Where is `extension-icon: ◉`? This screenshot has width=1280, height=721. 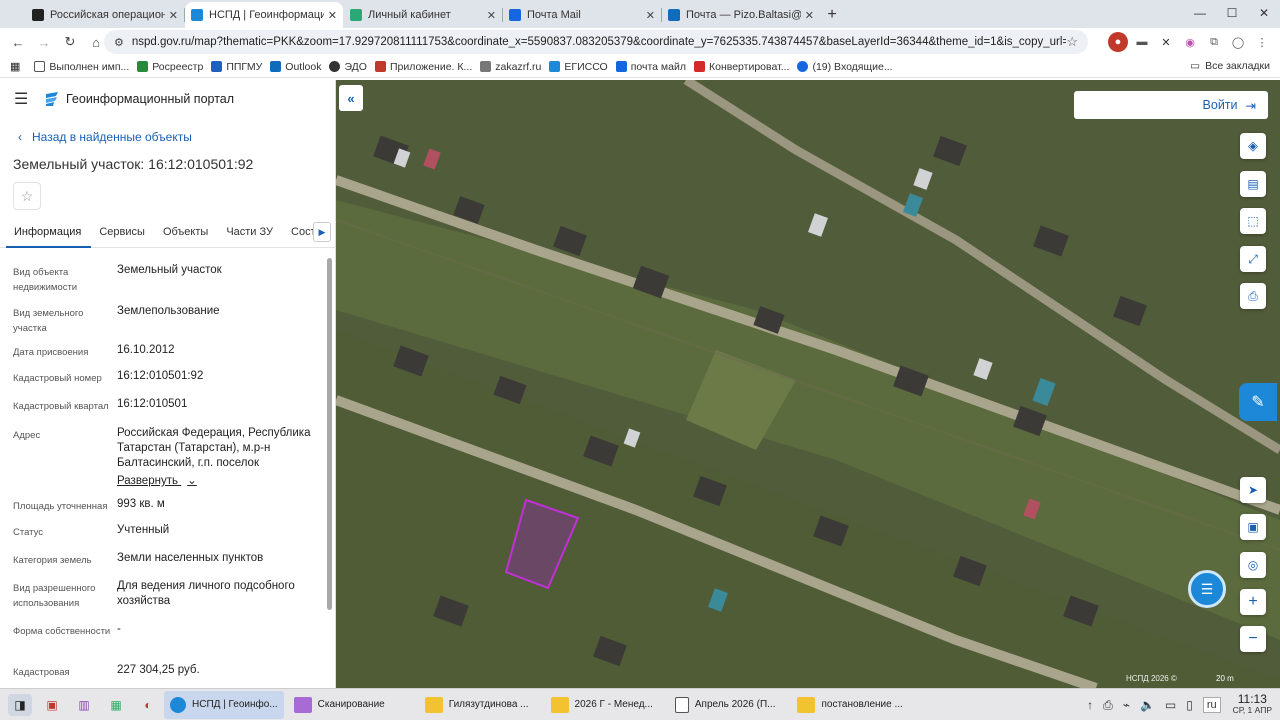 extension-icon: ◉ is located at coordinates (1190, 42).